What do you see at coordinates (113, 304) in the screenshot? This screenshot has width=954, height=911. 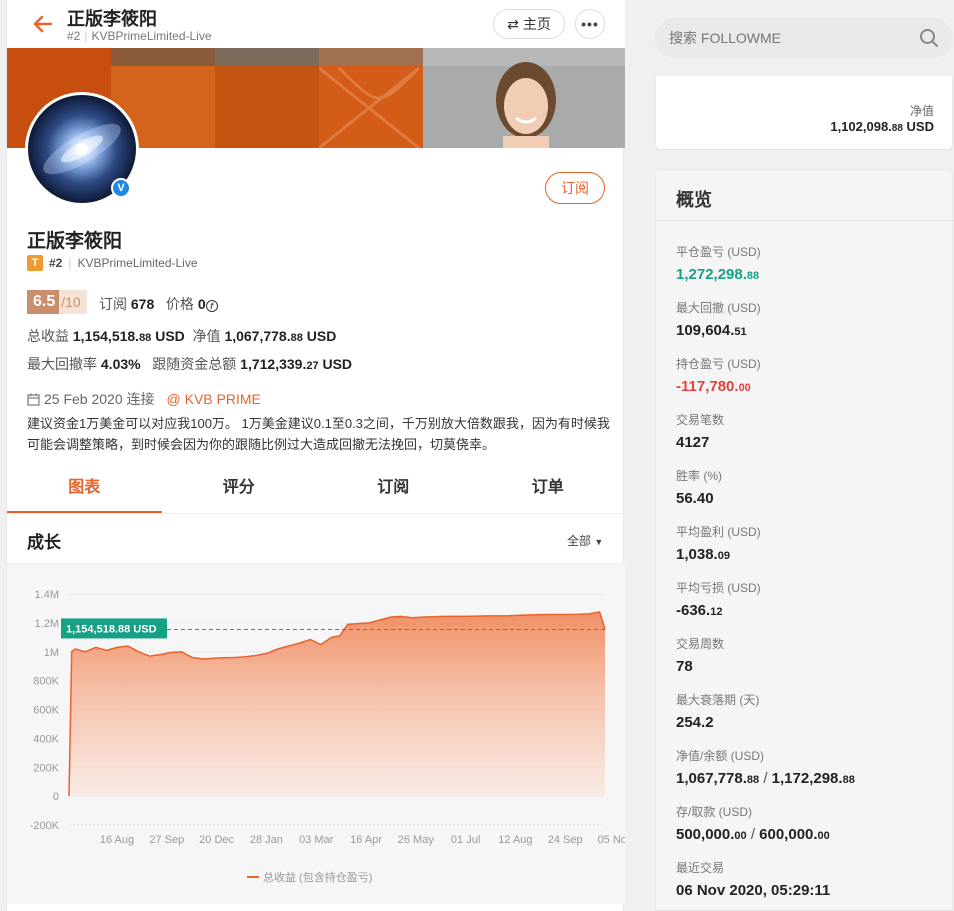 I see `subscribers-label: 订阅` at bounding box center [113, 304].